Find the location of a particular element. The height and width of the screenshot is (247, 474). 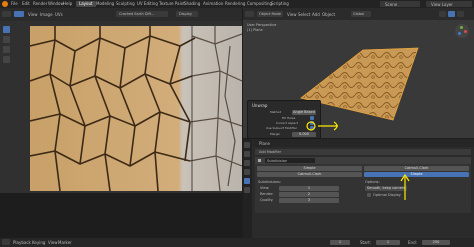

blender-logo-icon is located at coordinates (5, 4).